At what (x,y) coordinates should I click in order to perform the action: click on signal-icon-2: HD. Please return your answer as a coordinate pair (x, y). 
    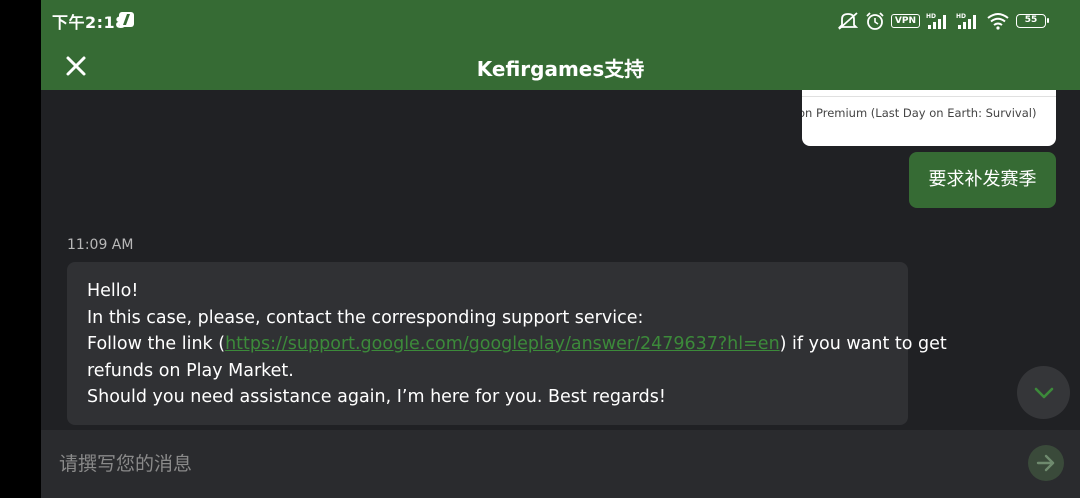
    Looking at the image, I should click on (966, 21).